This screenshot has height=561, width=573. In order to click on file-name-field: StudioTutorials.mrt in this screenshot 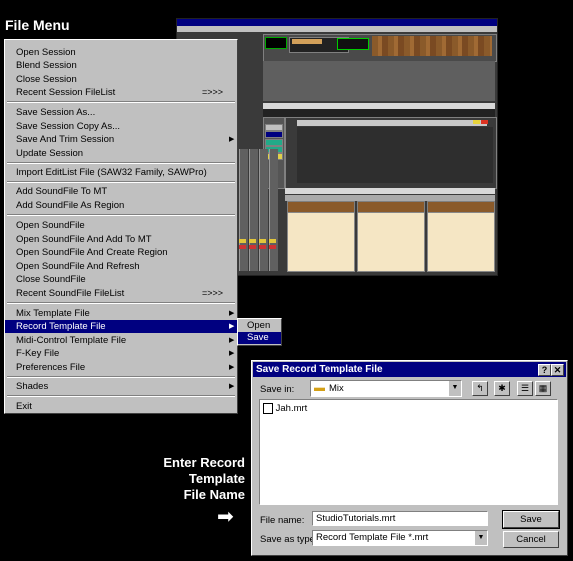, I will do `click(400, 518)`.